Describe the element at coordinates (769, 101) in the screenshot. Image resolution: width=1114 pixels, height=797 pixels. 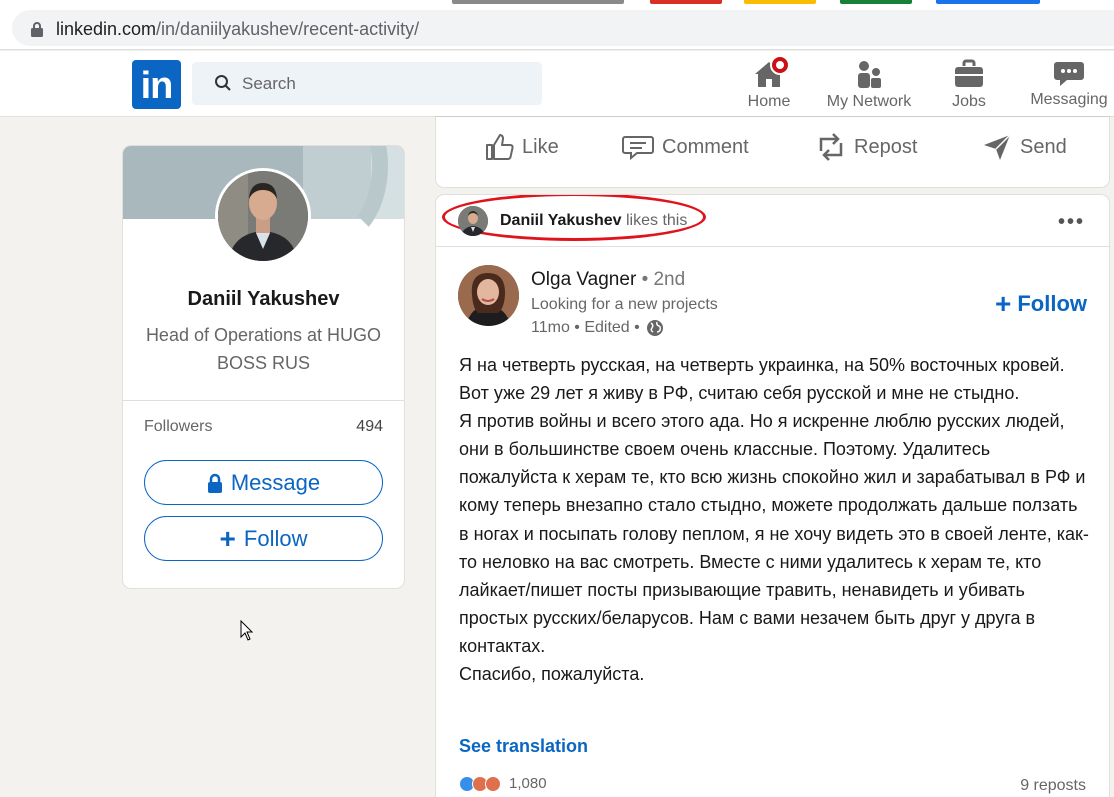
I see `nav-label: Home` at that location.